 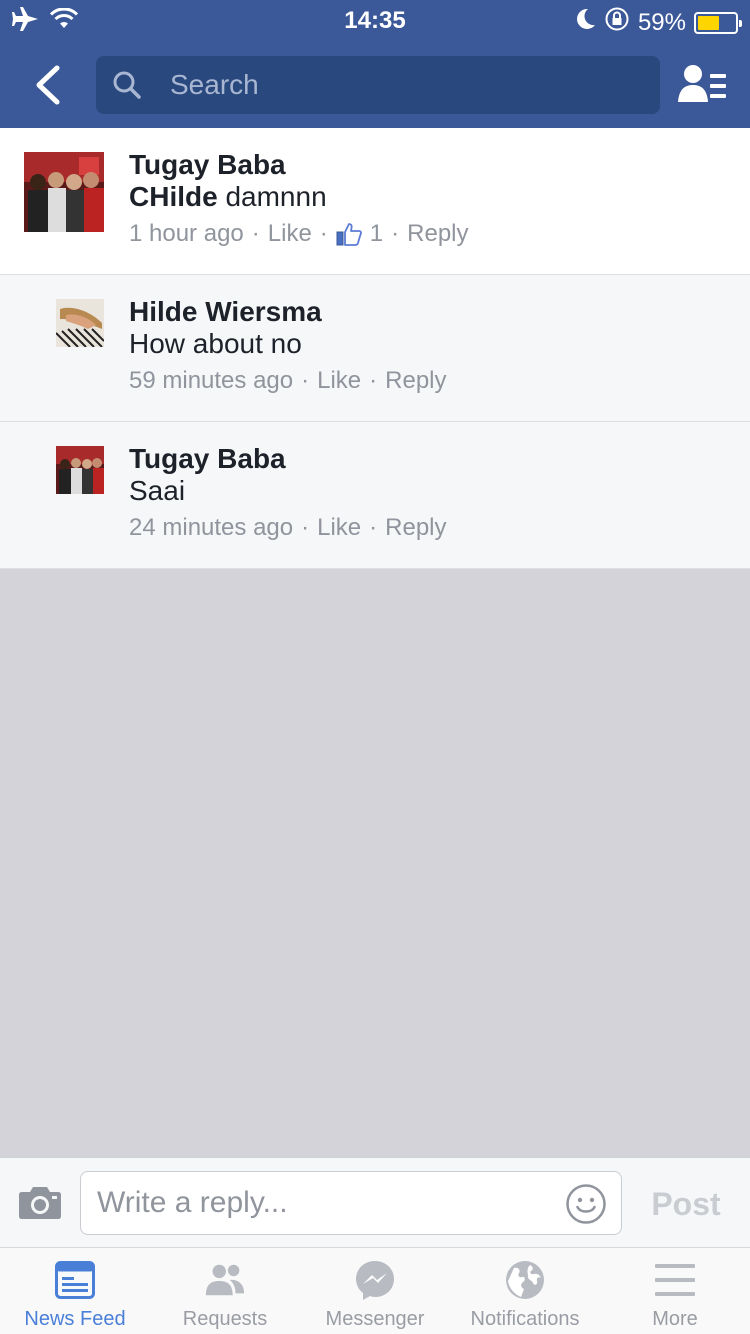 I want to click on camera-icon, so click(x=40, y=1203).